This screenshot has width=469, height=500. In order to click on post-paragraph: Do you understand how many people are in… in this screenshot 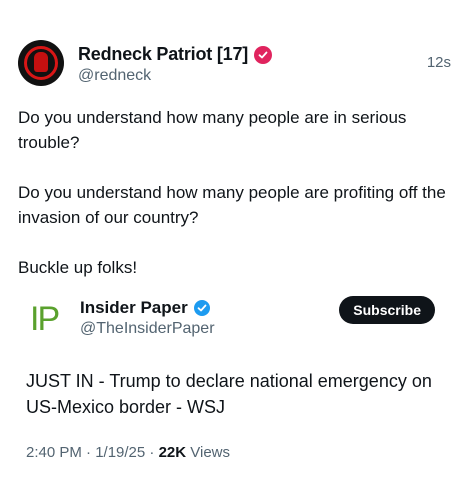, I will do `click(212, 130)`.